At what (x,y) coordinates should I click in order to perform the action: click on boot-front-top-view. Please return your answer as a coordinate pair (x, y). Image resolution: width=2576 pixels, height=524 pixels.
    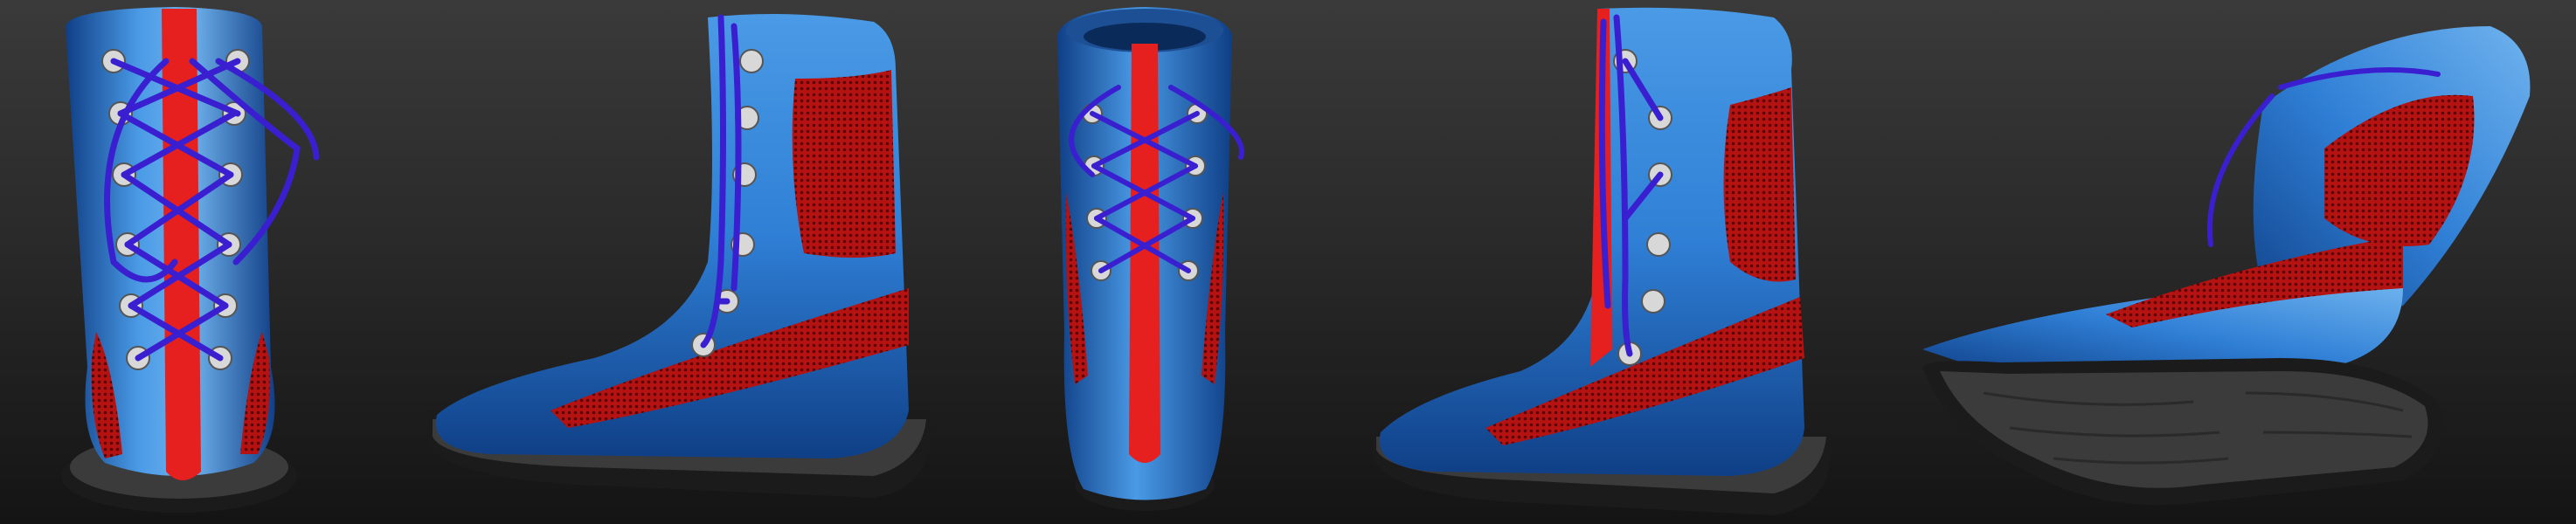
    Looking at the image, I should click on (1144, 262).